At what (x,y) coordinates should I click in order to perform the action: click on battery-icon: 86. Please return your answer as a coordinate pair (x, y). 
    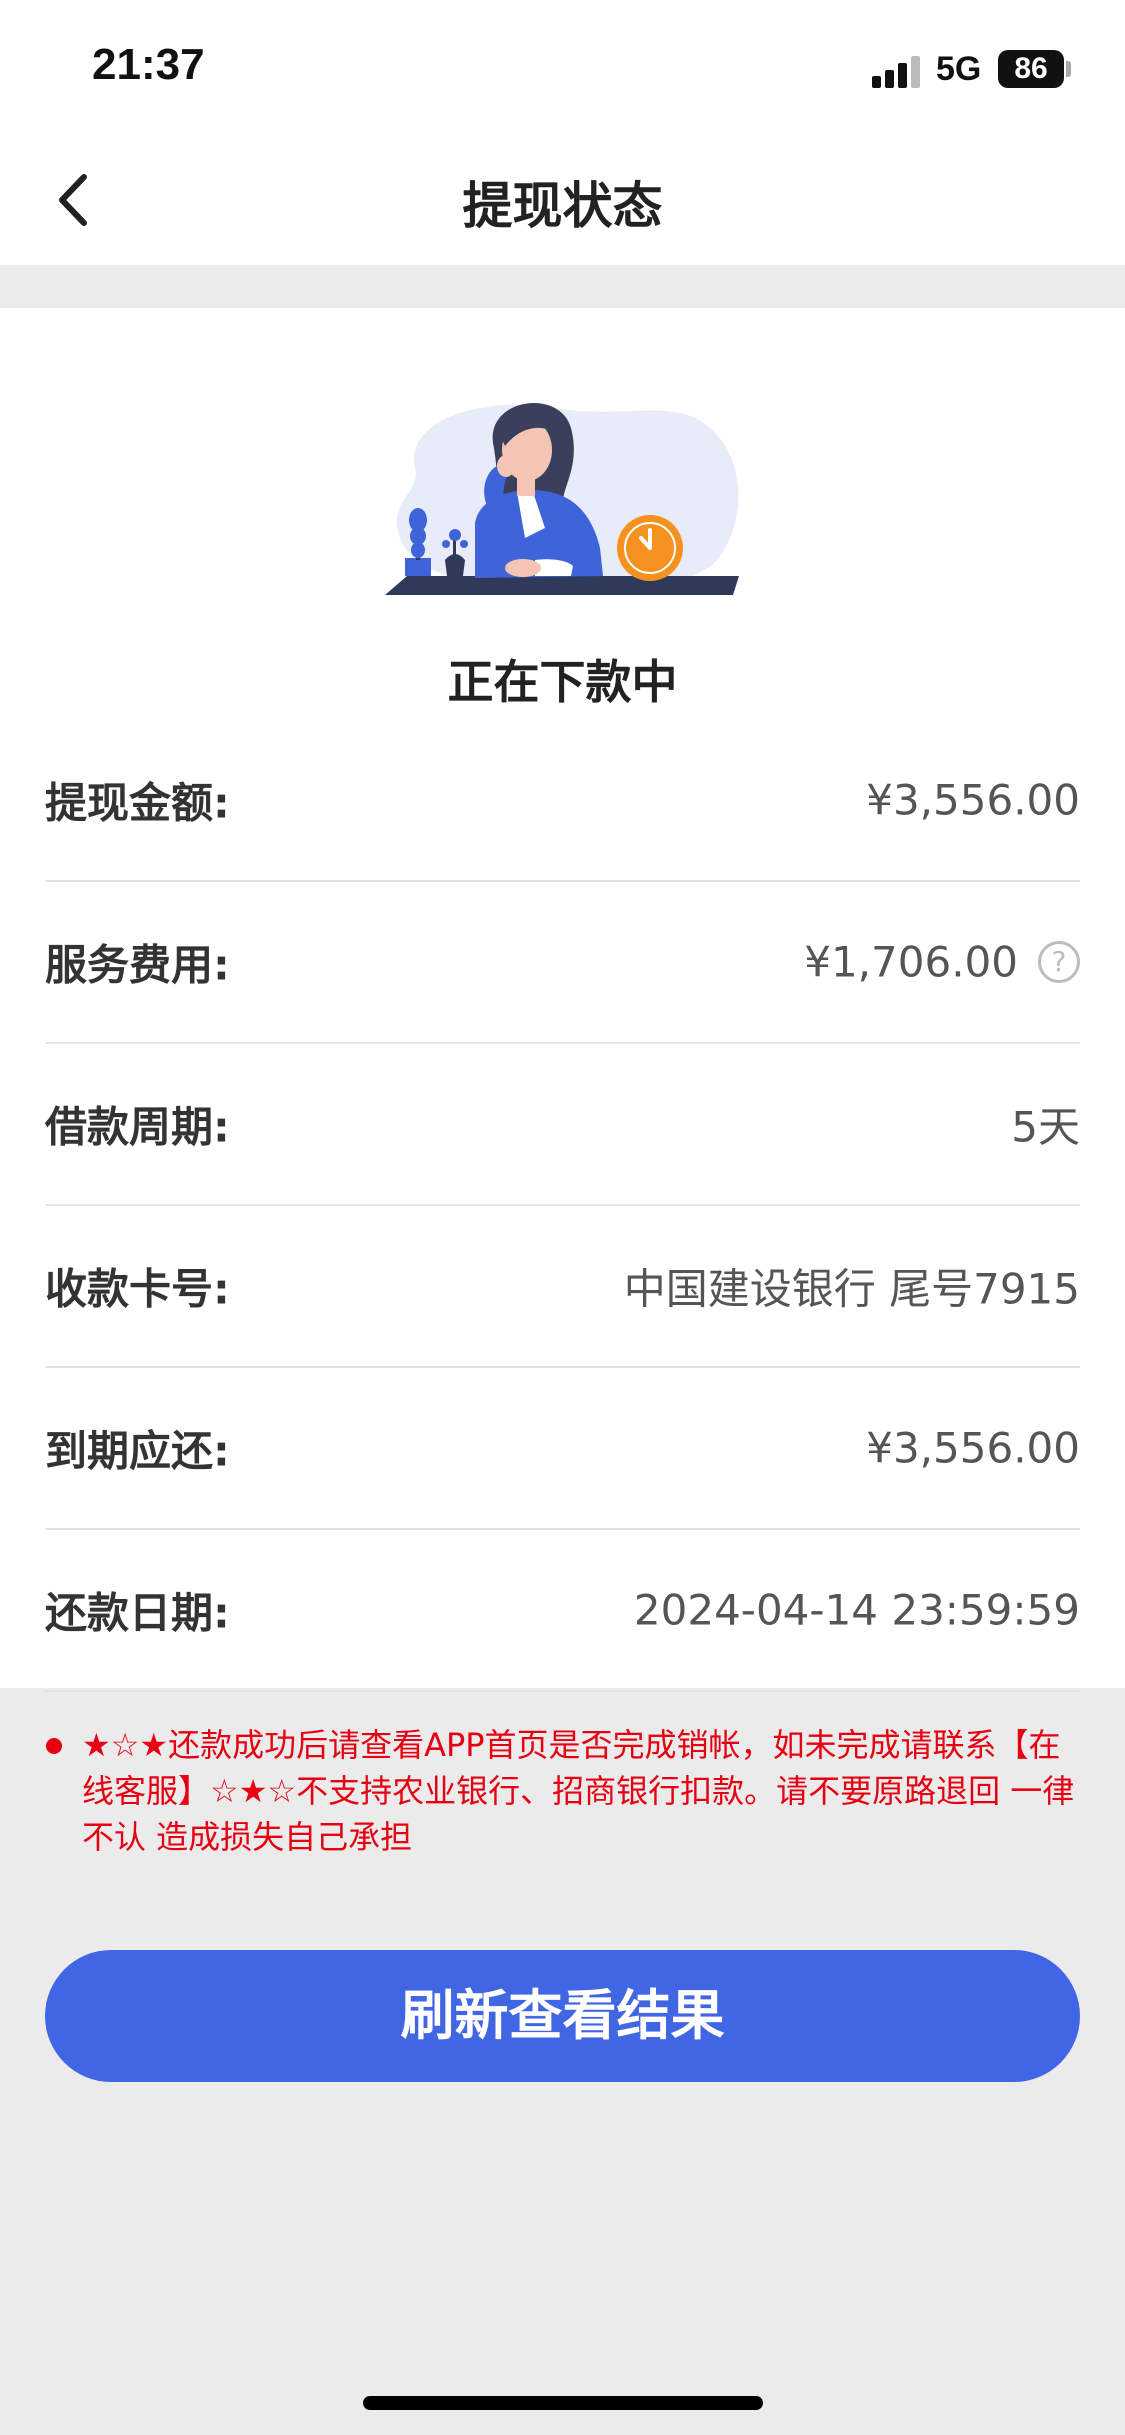
    Looking at the image, I should click on (1031, 69).